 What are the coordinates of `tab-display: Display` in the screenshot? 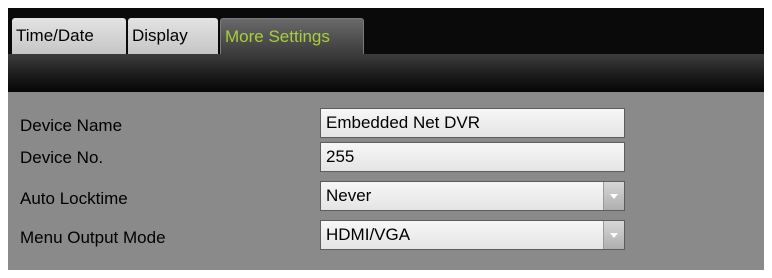 It's located at (173, 36).